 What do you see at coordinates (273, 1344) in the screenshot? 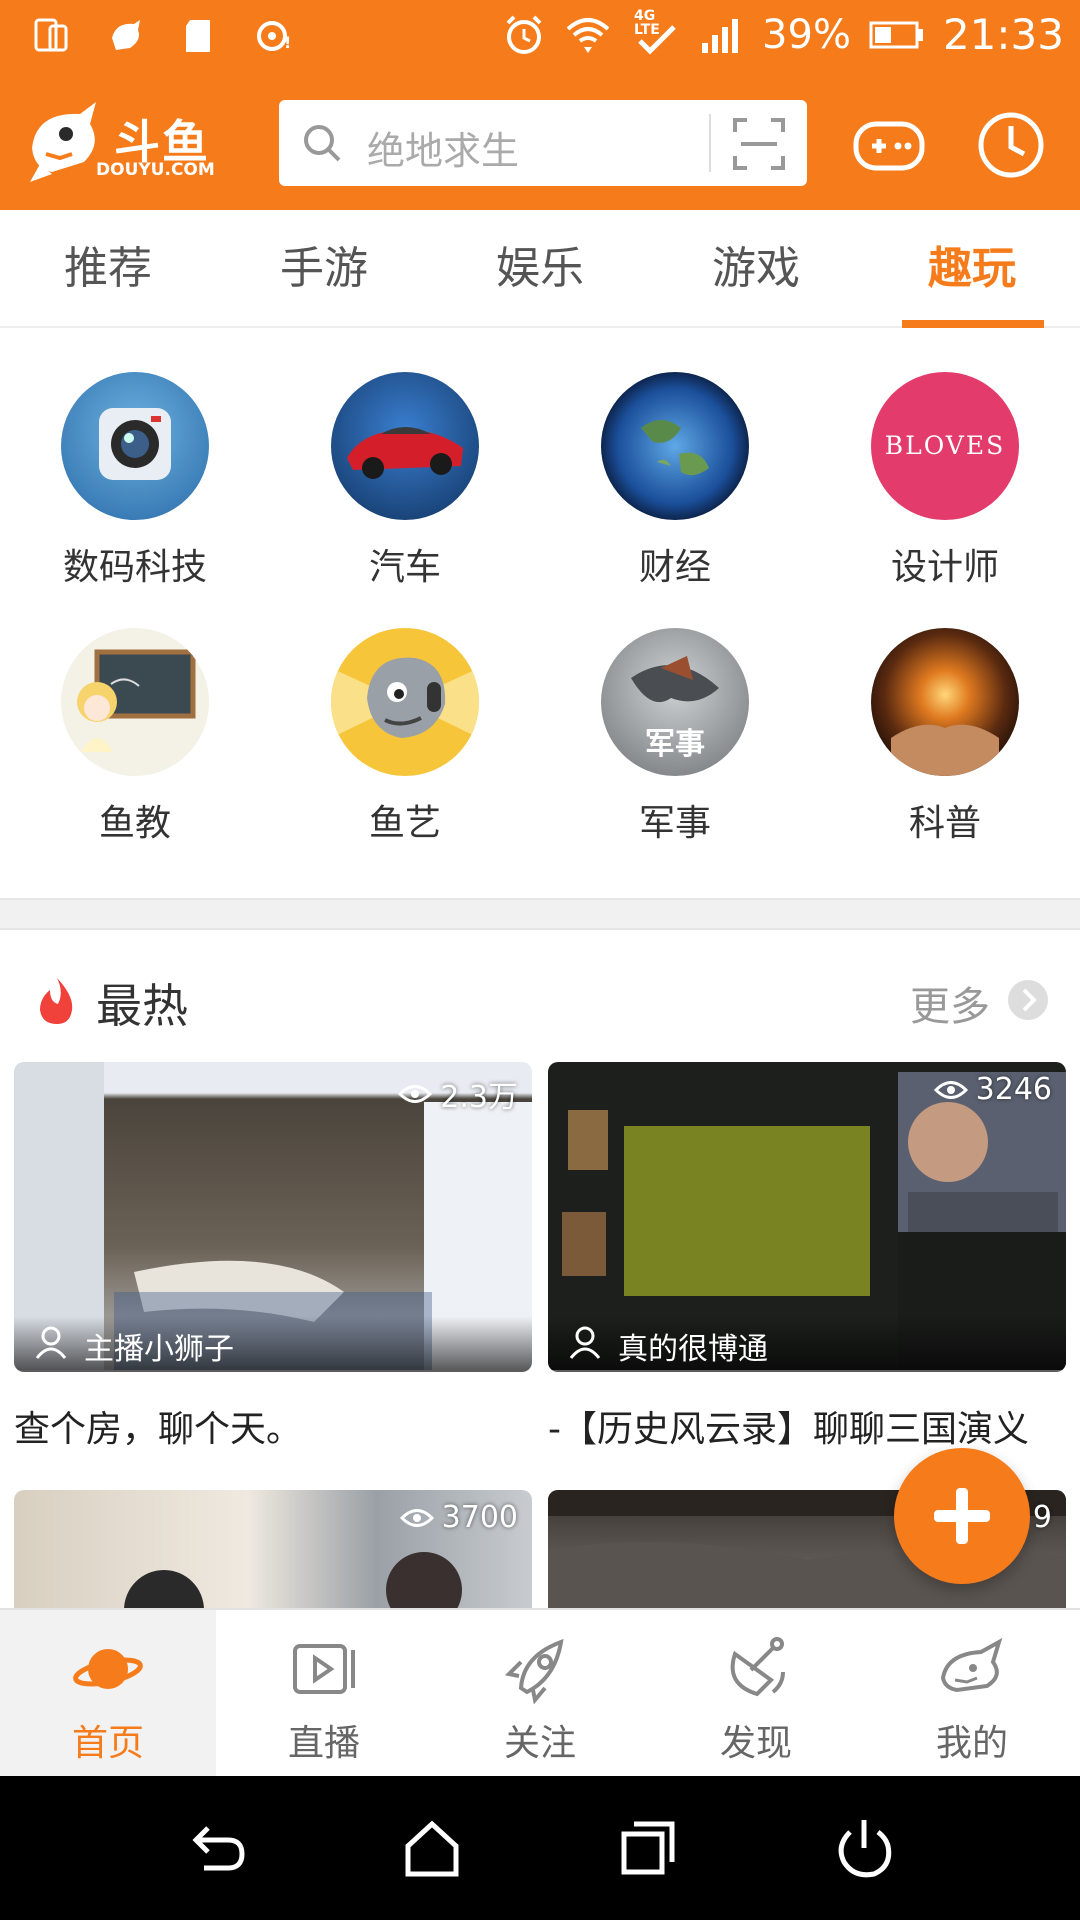
I see `anchor-name-bar: 主播小狮子` at bounding box center [273, 1344].